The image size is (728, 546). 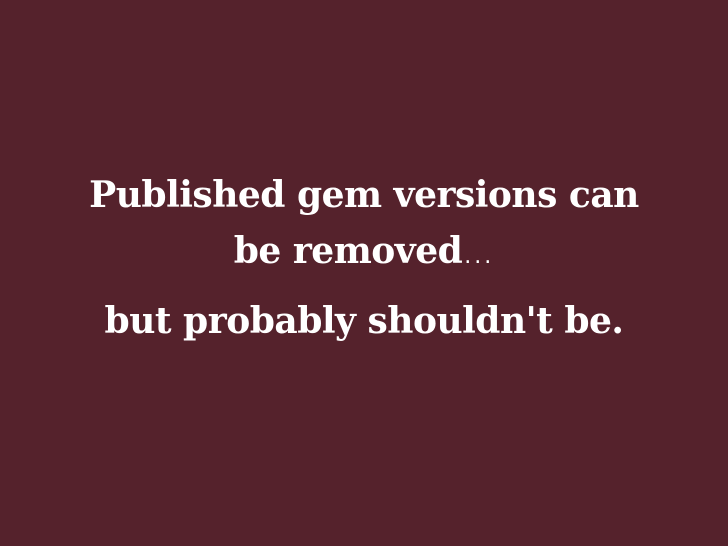 What do you see at coordinates (364, 321) in the screenshot?
I see `followup-line: but probably shouldn't be.` at bounding box center [364, 321].